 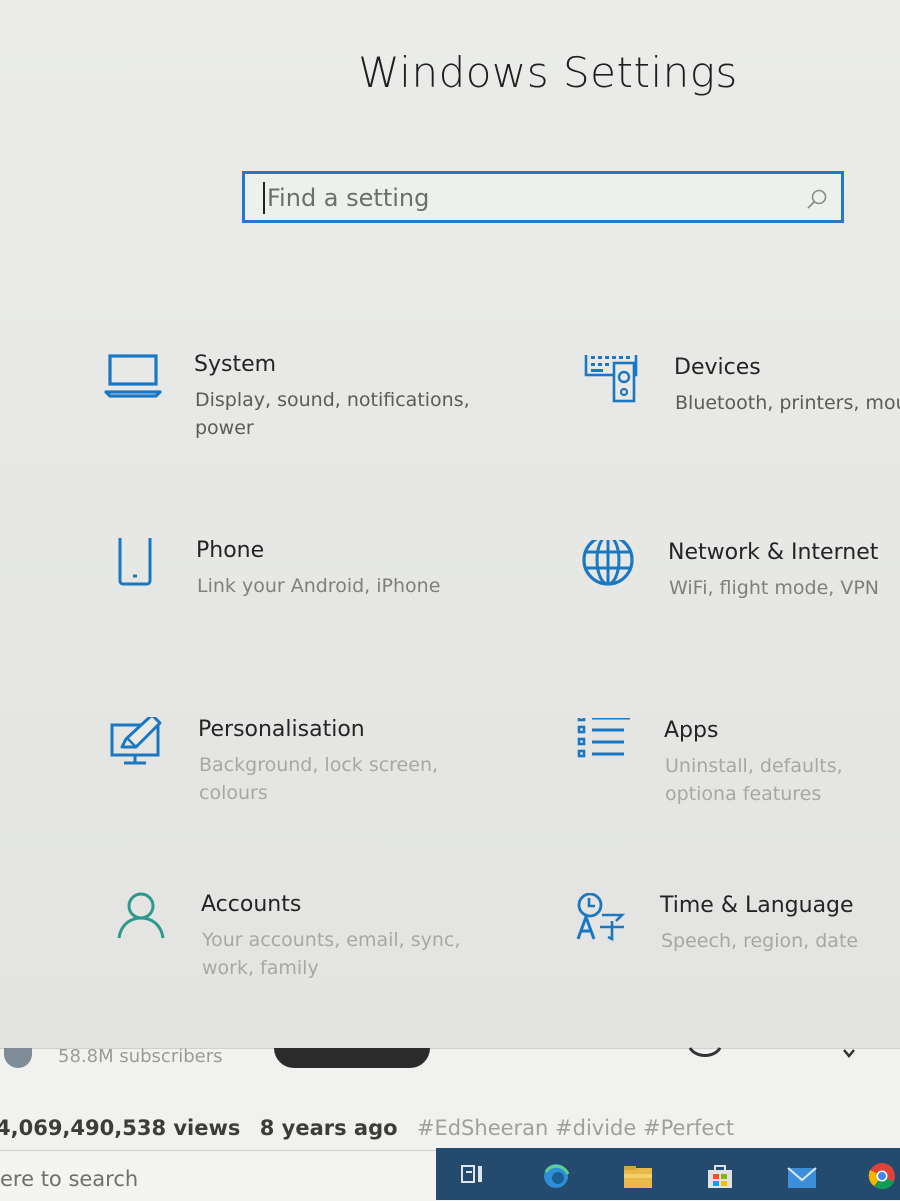 What do you see at coordinates (760, 941) in the screenshot?
I see `tile-description: Speech, region, date` at bounding box center [760, 941].